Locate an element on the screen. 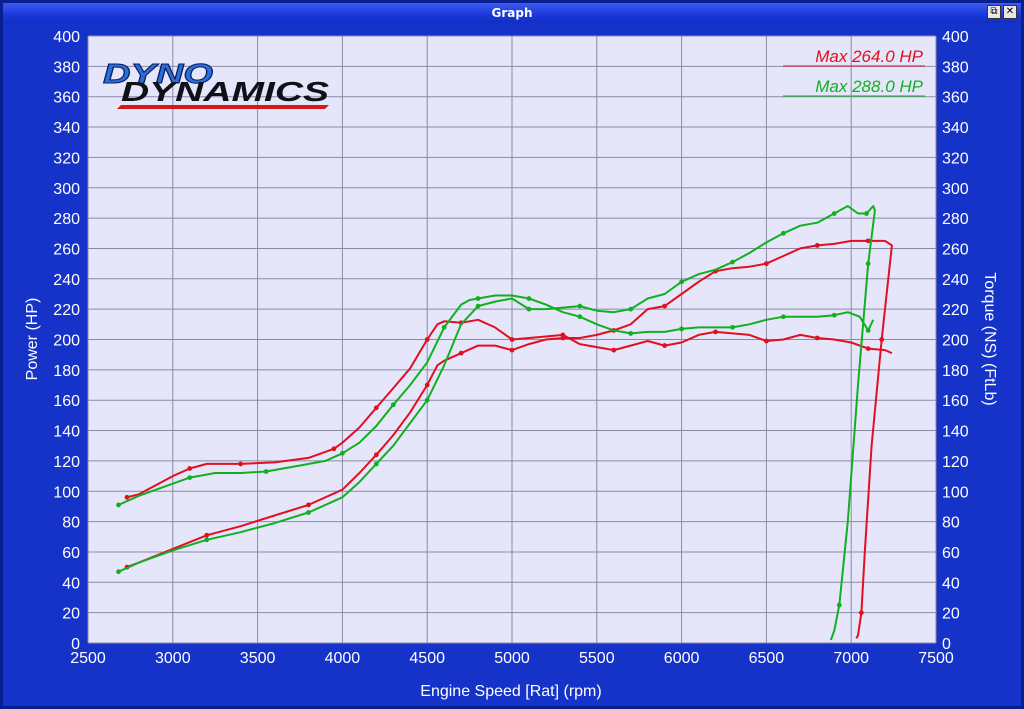 The width and height of the screenshot is (1024, 709). y-tick-label-right: 180 is located at coordinates (955, 371).